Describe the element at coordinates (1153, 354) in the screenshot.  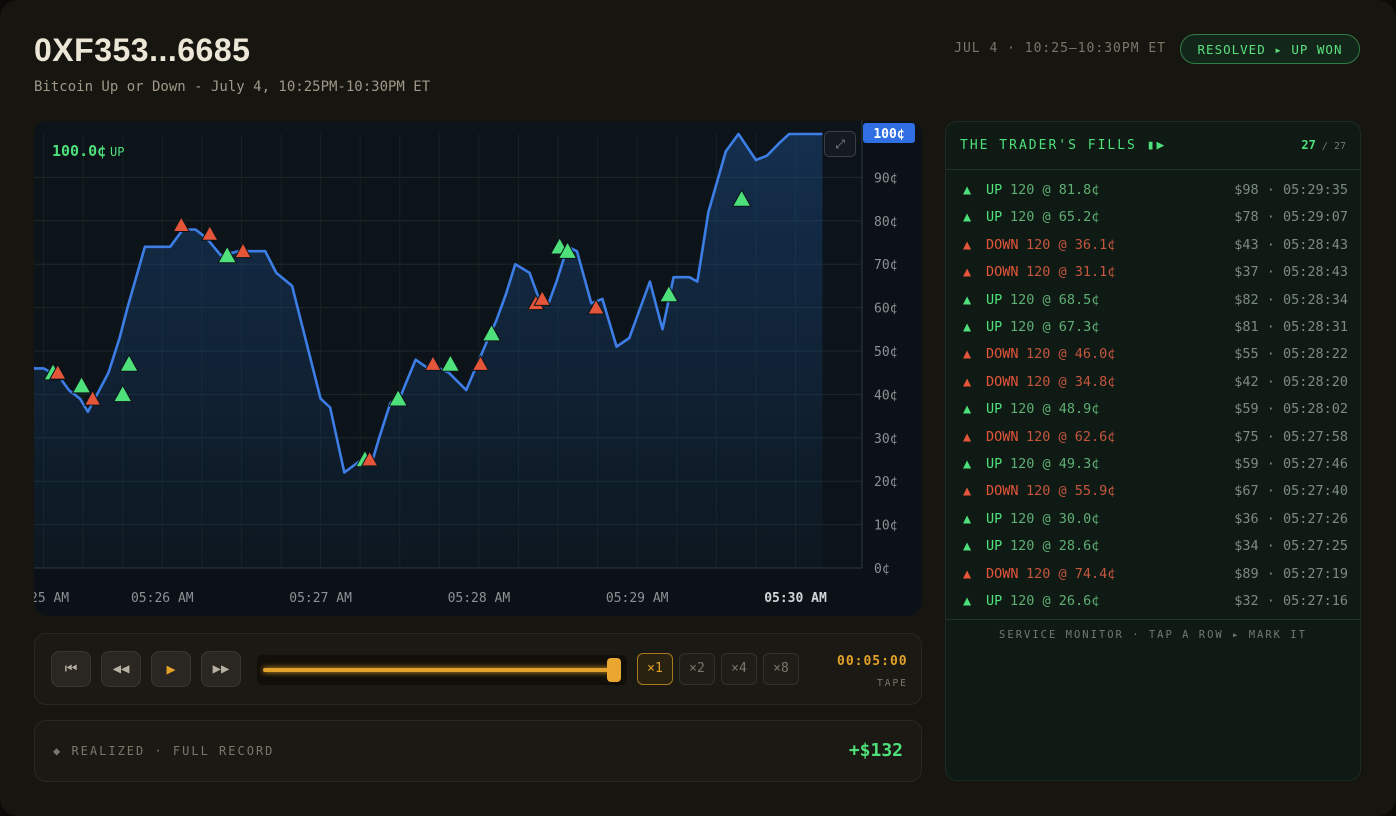
I see `fill-row: ▲ DOWN 120 @ 46.0¢ $55 · 05:28:22` at that location.